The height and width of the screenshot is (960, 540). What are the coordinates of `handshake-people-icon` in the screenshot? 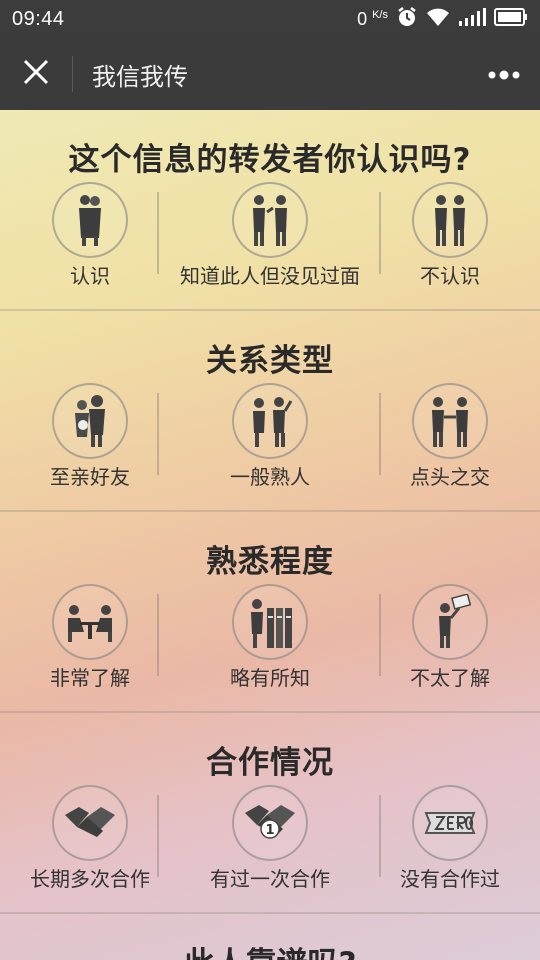 It's located at (450, 421).